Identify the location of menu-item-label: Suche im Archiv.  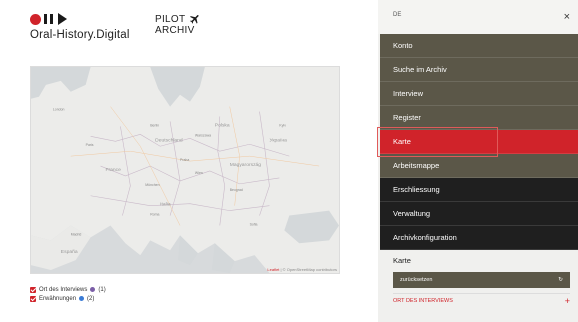
(420, 69).